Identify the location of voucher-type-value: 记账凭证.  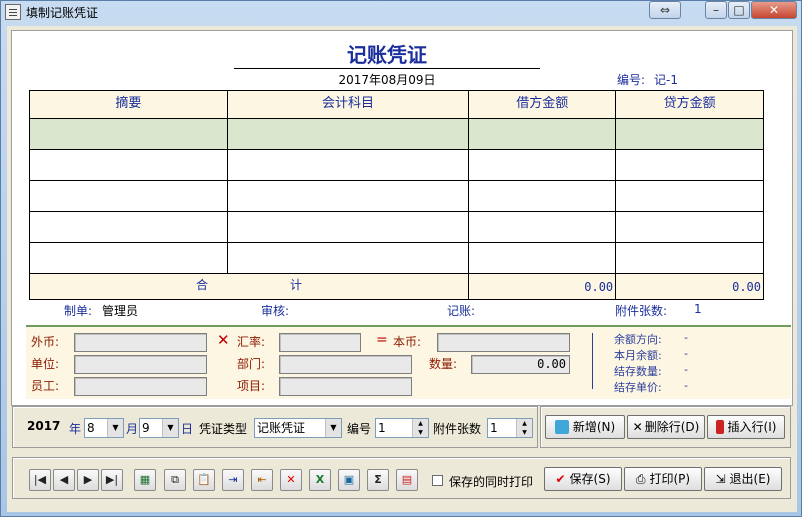
(281, 428).